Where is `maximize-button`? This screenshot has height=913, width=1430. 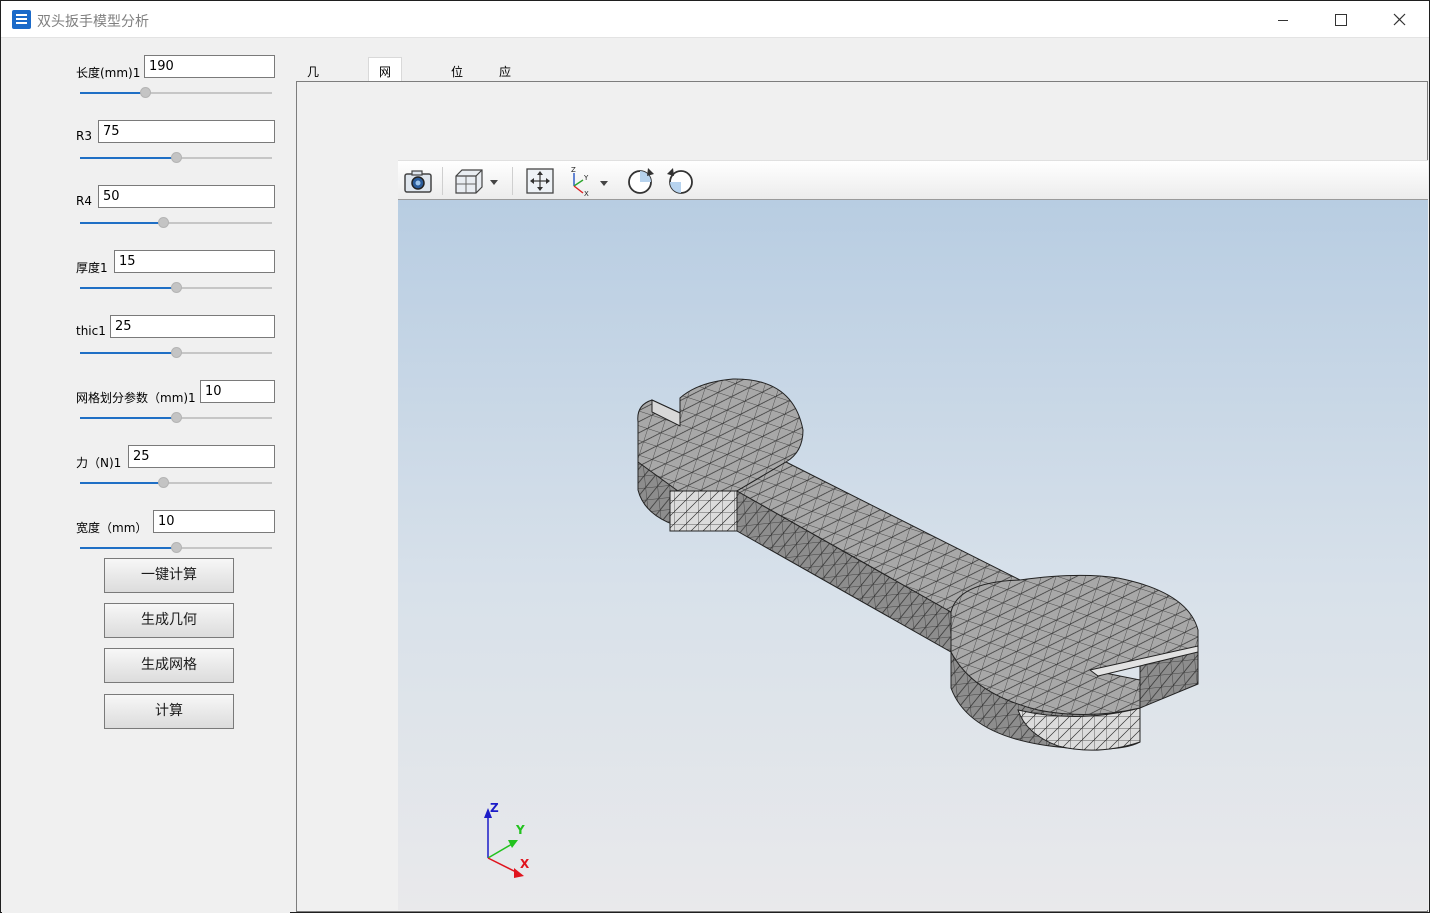 maximize-button is located at coordinates (1341, 19).